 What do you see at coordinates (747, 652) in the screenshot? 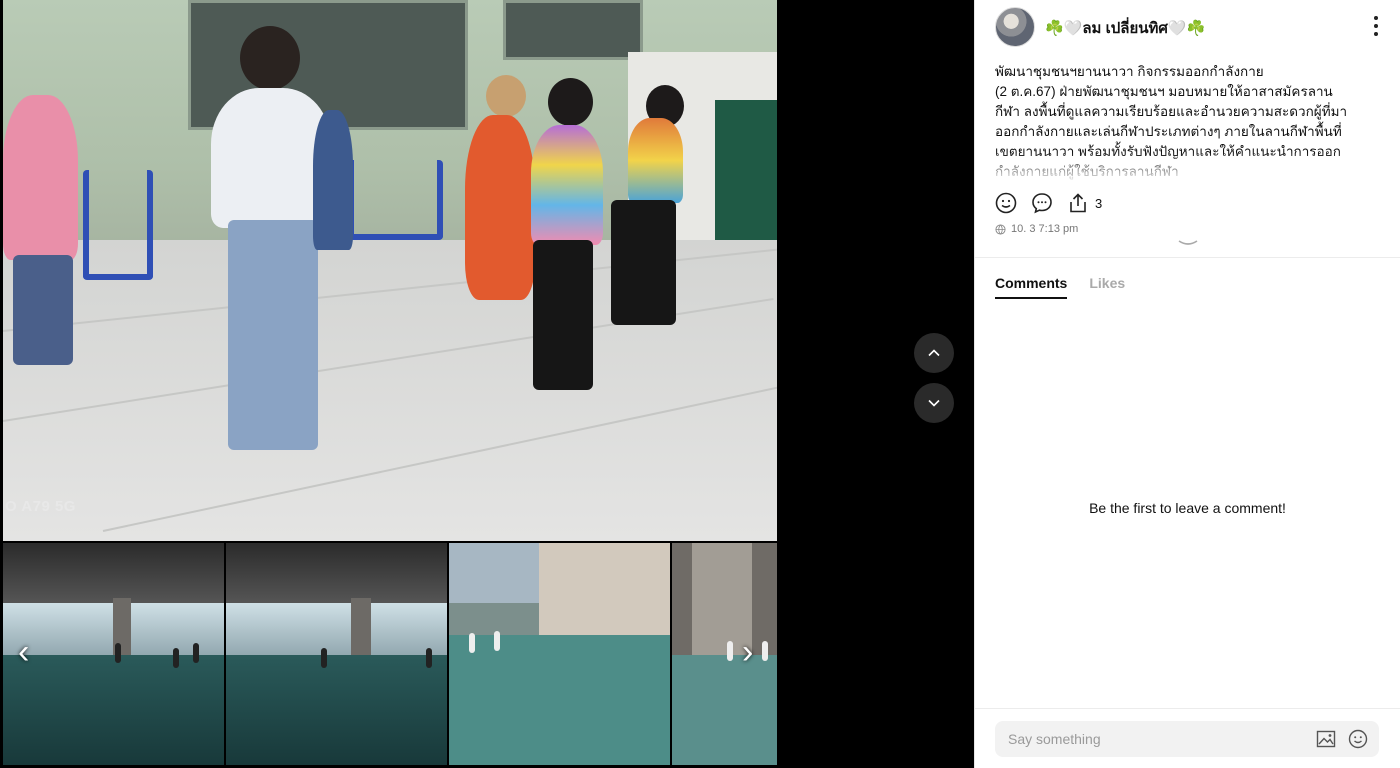
I see `thumbnail-next-arrow: ›` at bounding box center [747, 652].